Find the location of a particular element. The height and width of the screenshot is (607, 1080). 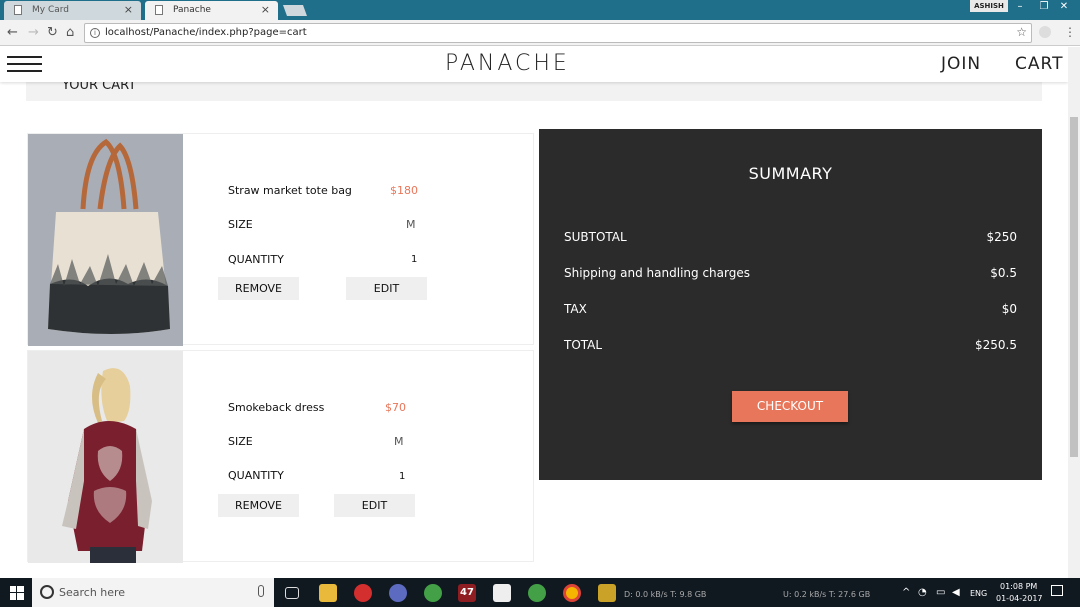

tab-label: Panache is located at coordinates (192, 10).